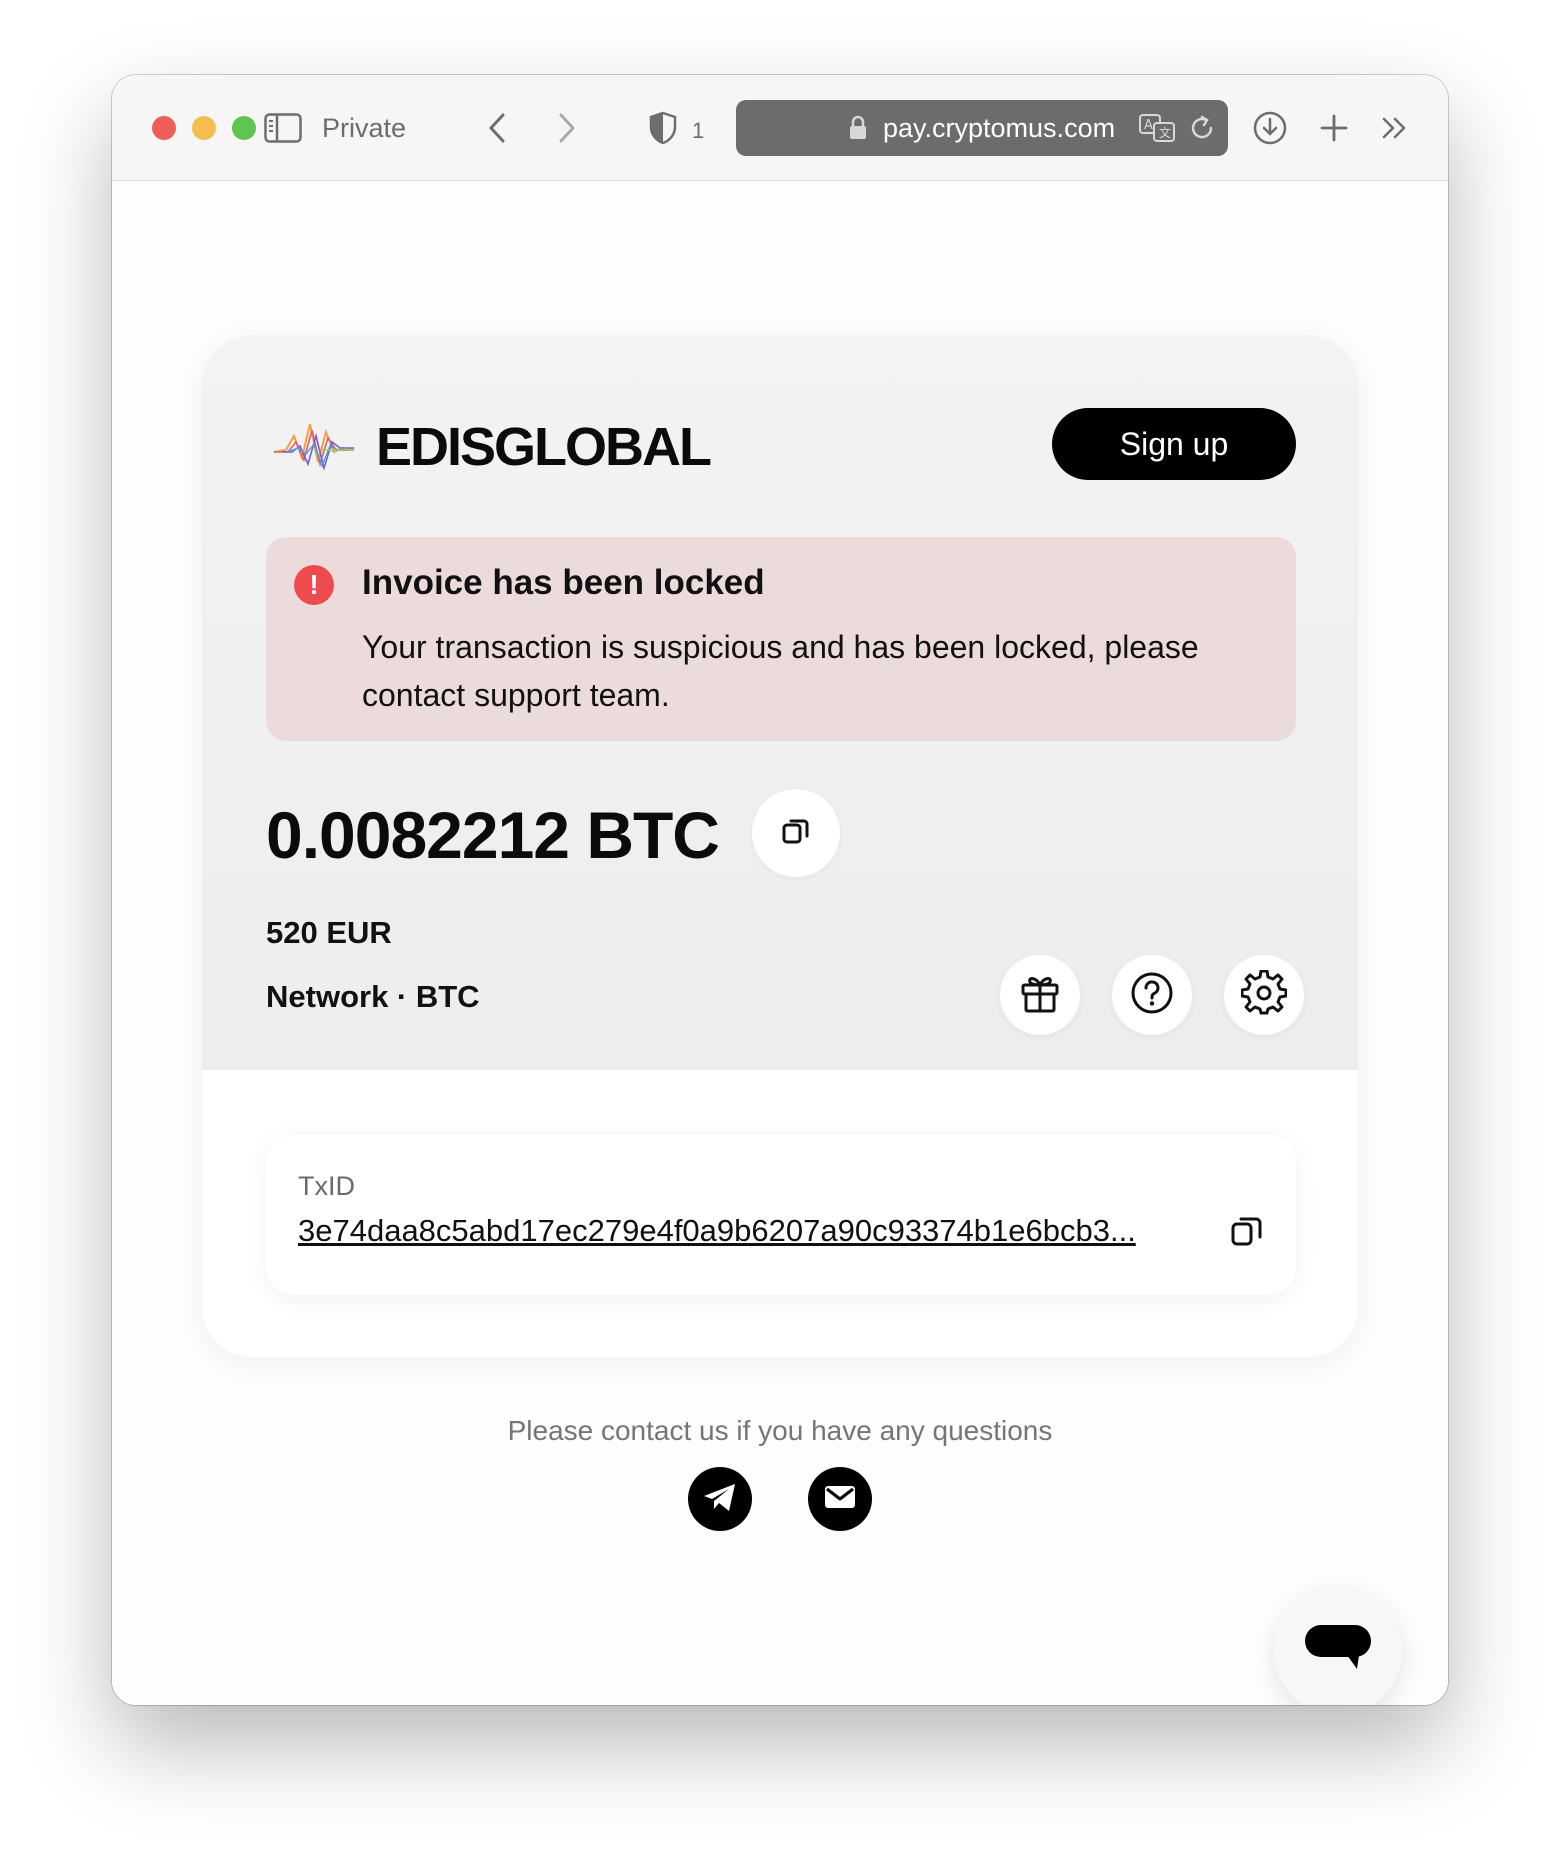 This screenshot has height=1854, width=1560. What do you see at coordinates (663, 128) in the screenshot?
I see `privacy-shield-icon` at bounding box center [663, 128].